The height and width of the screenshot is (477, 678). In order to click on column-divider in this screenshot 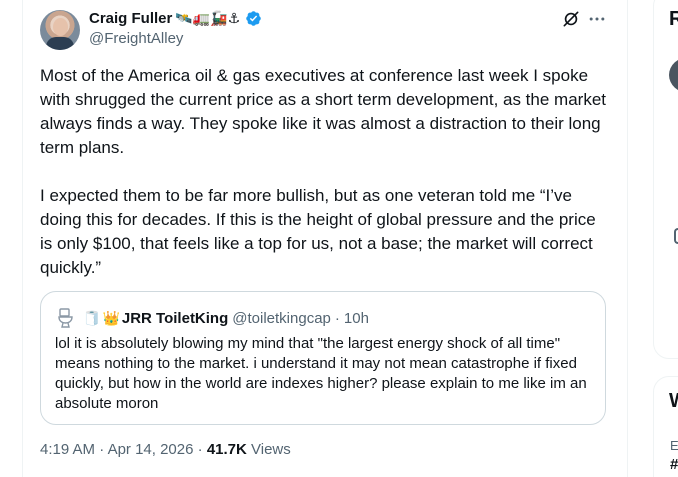, I will do `click(22, 238)`.